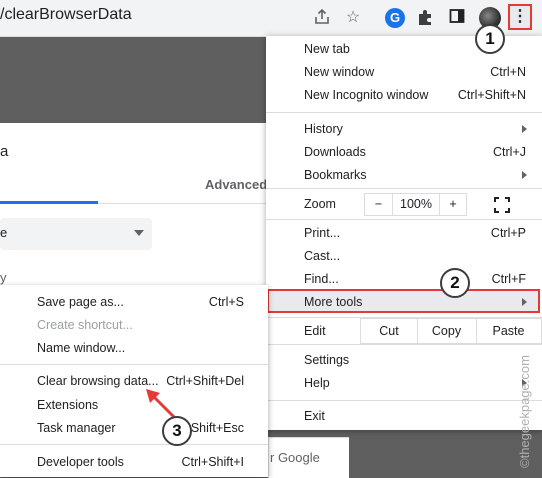 The height and width of the screenshot is (478, 542). I want to click on dialog-title-fragment: a, so click(4, 151).